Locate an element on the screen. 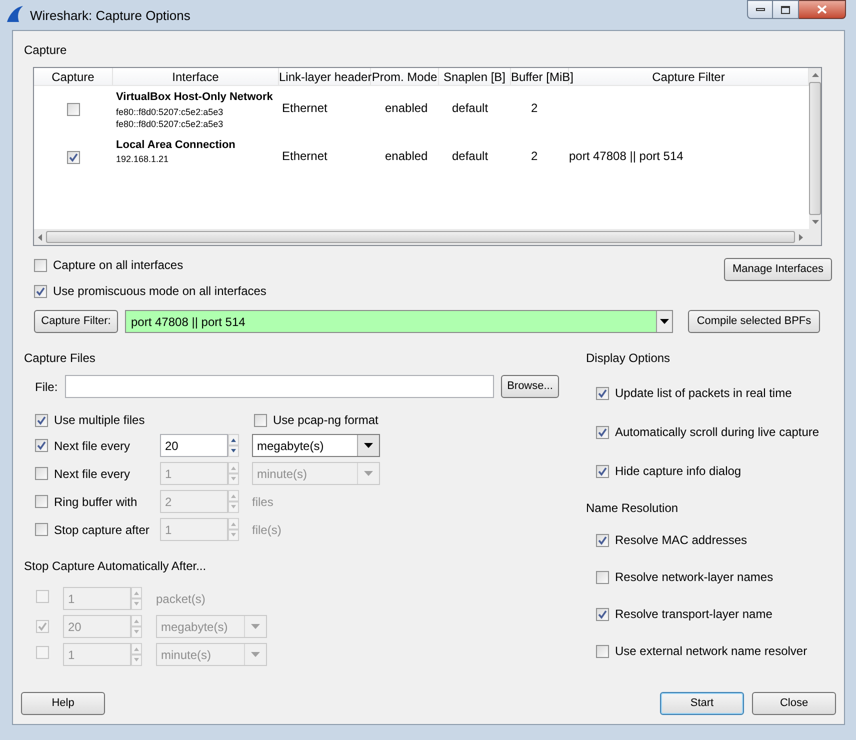 This screenshot has height=740, width=856. checkbox-label: Capture on all interfaces is located at coordinates (118, 265).